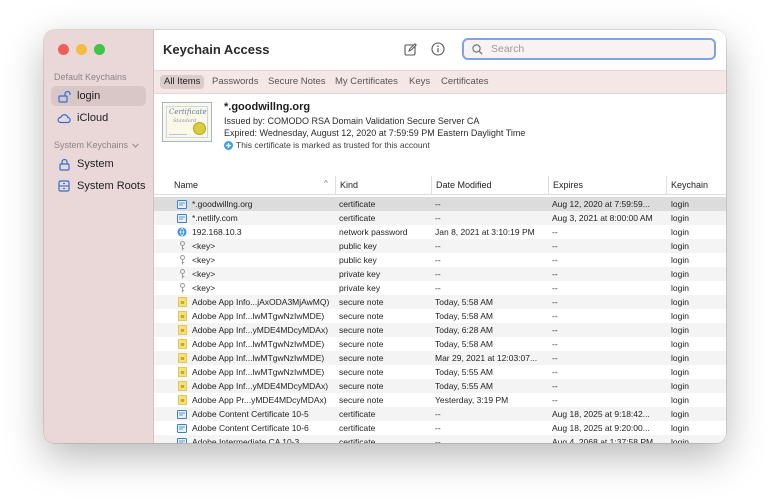  Describe the element at coordinates (485, 232) in the screenshot. I see `cell-date-modified: Jan 8, 2021 at 3:10:19 PM` at that location.